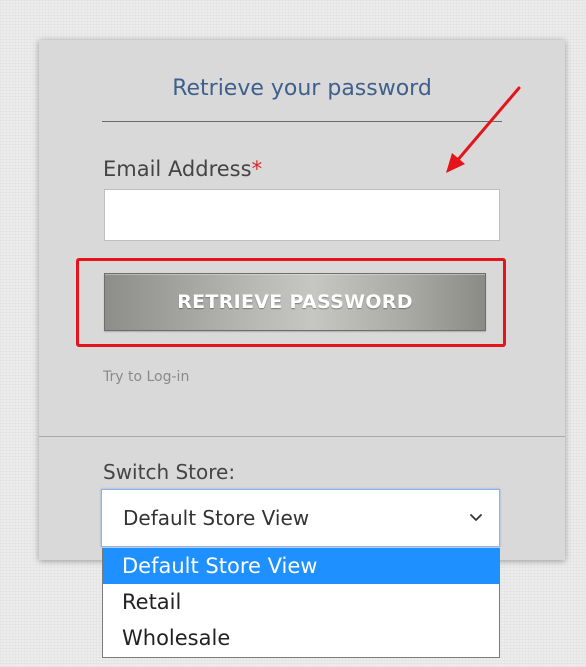  Describe the element at coordinates (295, 302) in the screenshot. I see `retrieve-password-button: RETRIEVE PASSWORD` at that location.